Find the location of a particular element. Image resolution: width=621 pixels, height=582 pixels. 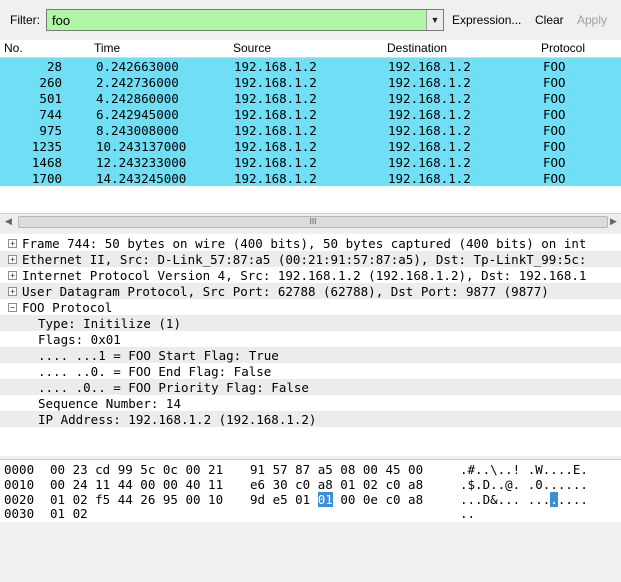

tree-label: Sequence Number: 14 is located at coordinates (109, 403).